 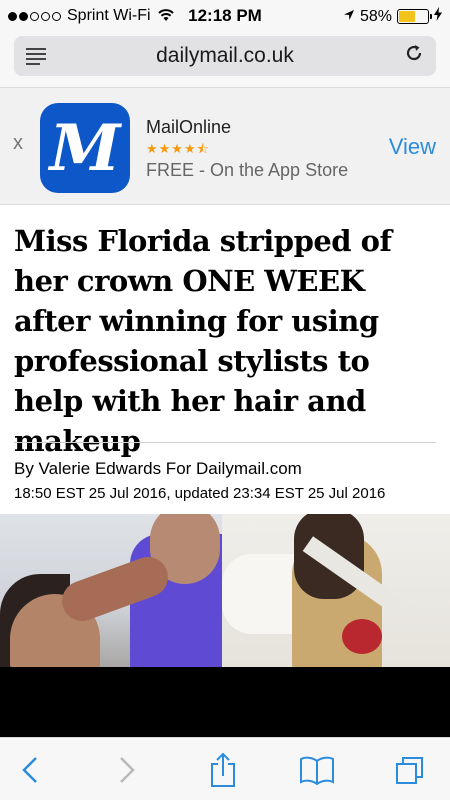 What do you see at coordinates (178, 148) in the screenshot?
I see `app-rating-stars: ★★★★⯪` at bounding box center [178, 148].